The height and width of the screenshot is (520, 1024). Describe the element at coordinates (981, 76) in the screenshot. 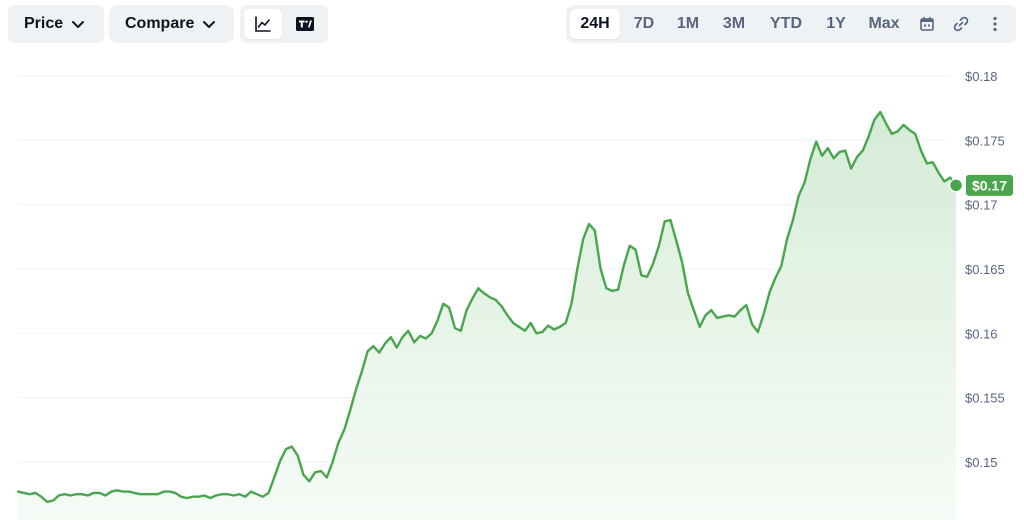

I see `y-tick-label: $0.18` at that location.